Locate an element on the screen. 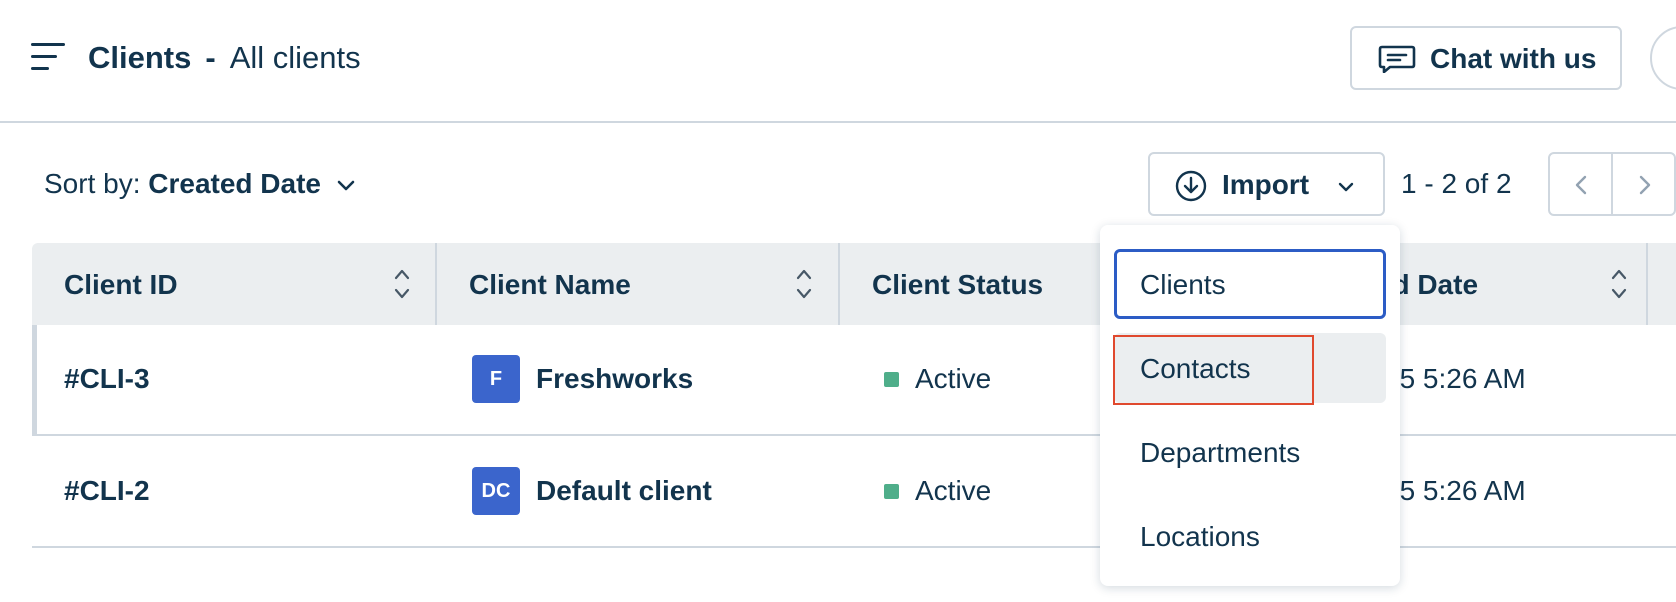 The image size is (1676, 602). sort-by-value: Created Date is located at coordinates (234, 183).